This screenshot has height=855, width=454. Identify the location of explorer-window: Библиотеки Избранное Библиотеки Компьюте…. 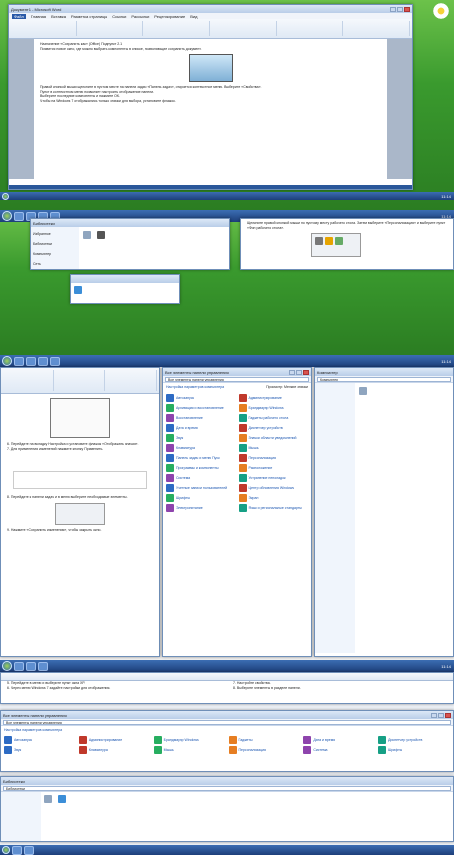
(130, 244).